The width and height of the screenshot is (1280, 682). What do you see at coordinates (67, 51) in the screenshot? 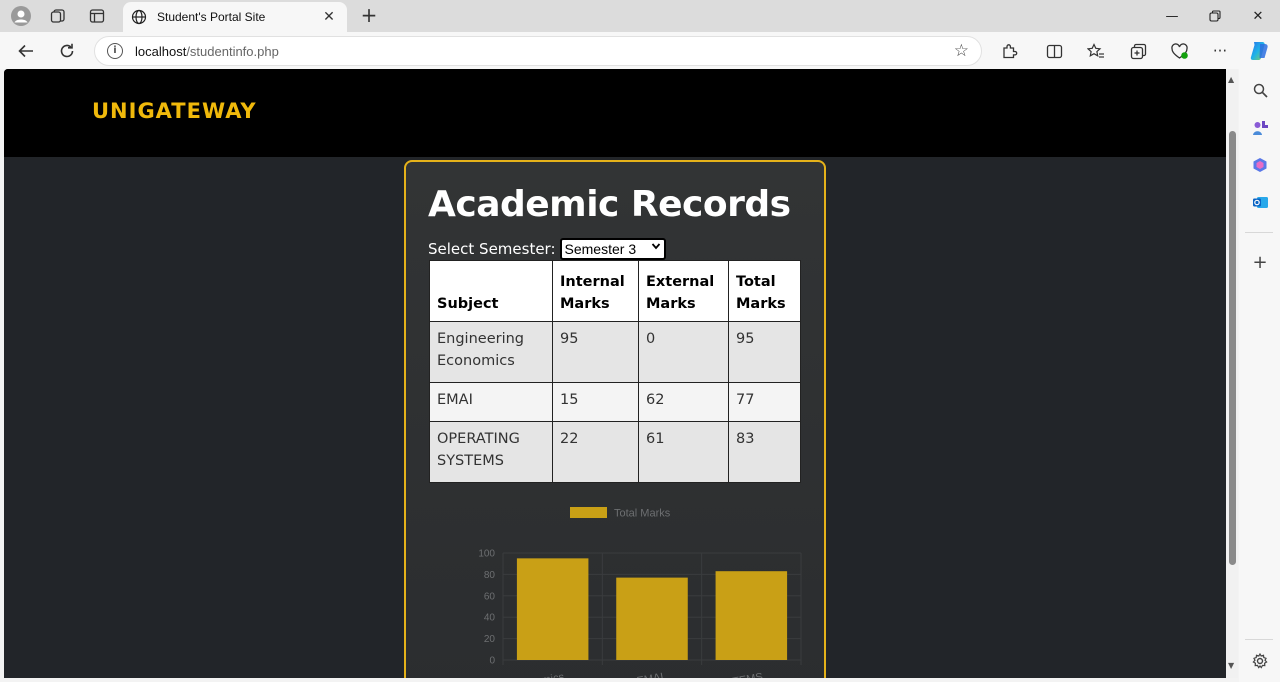
I see `refresh-button` at bounding box center [67, 51].